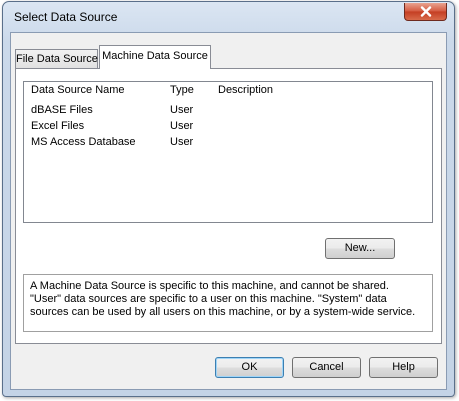  I want to click on close-button, so click(425, 12).